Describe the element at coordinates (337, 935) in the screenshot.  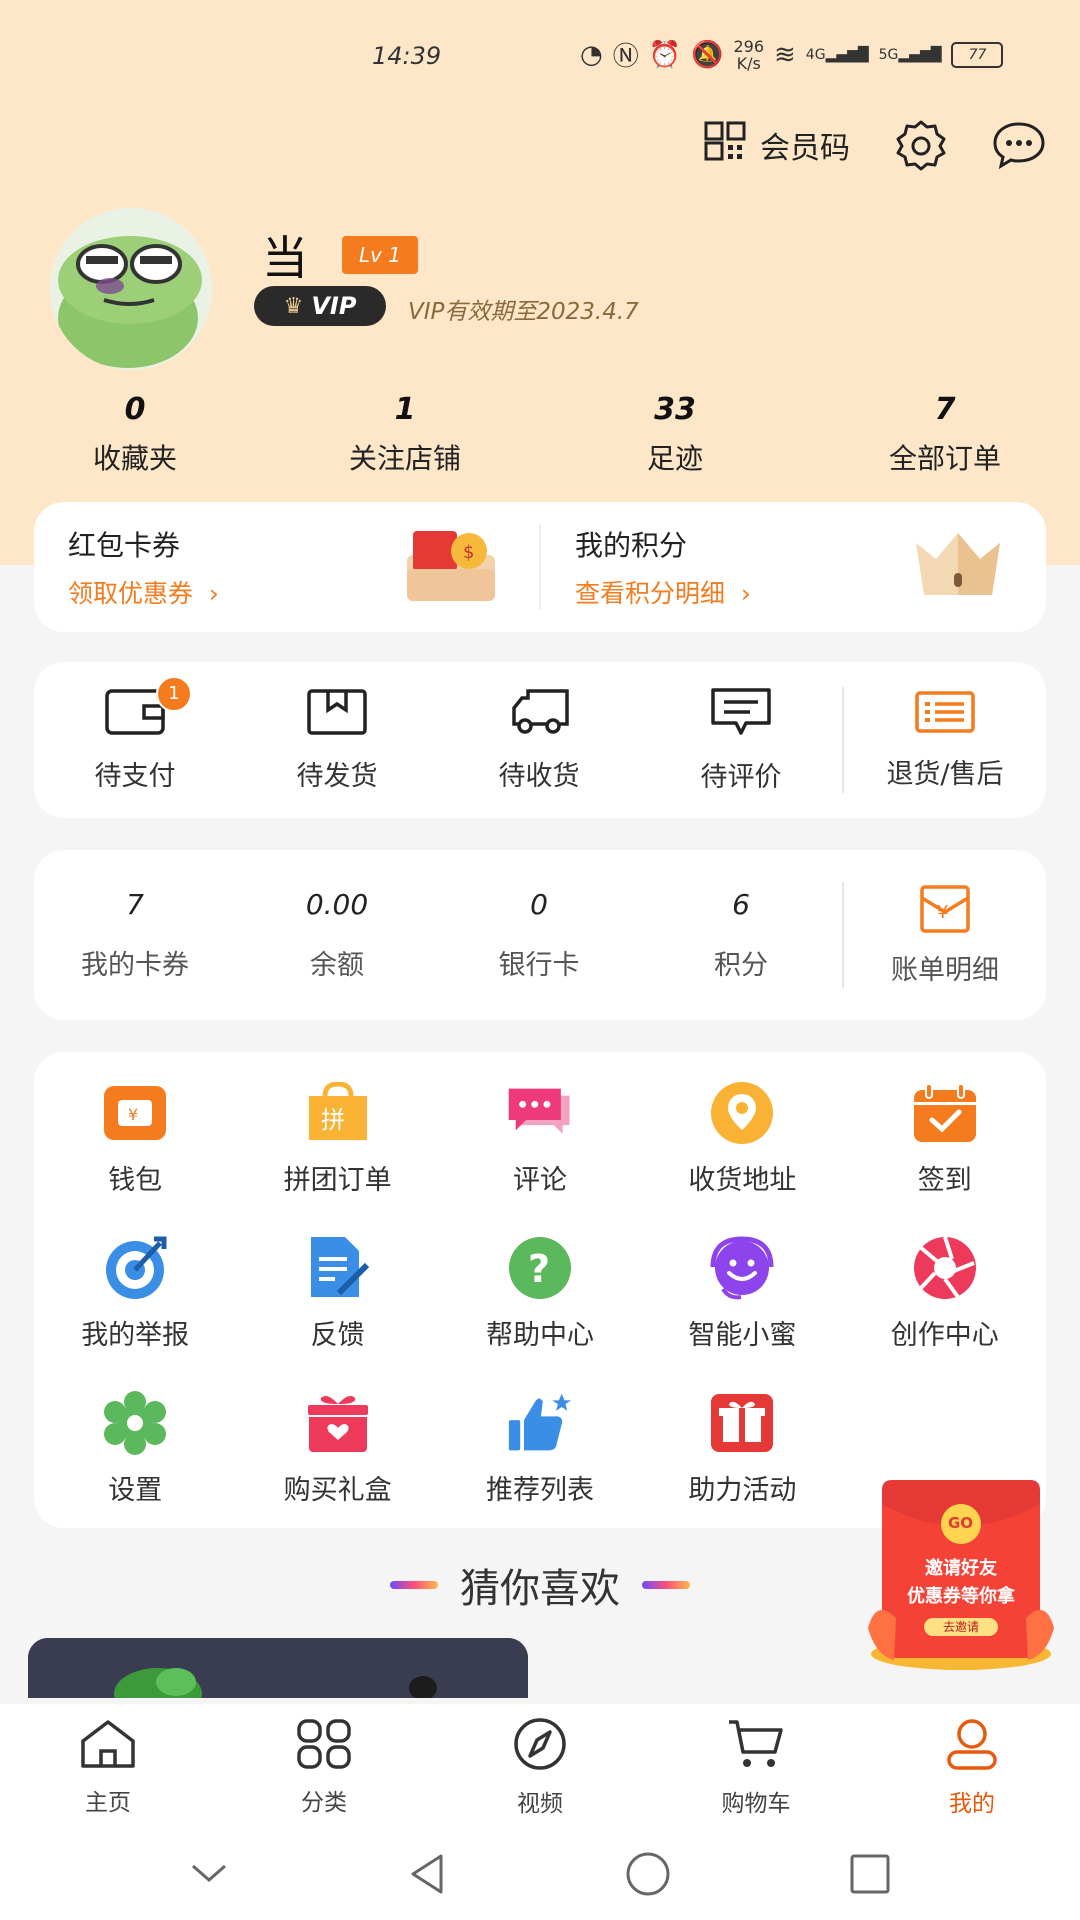
I see `wallet-balance: 0.00 余额` at that location.